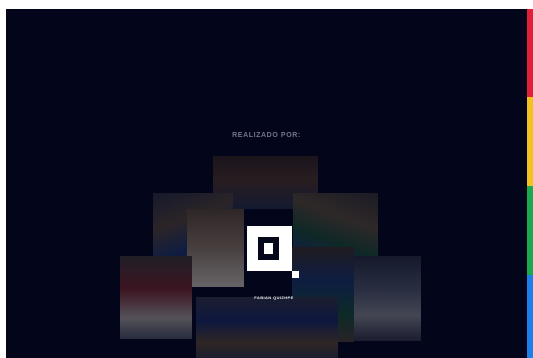 This screenshot has width=533, height=358. I want to click on brand-name: FABIAN QUIZHPE, so click(274, 297).